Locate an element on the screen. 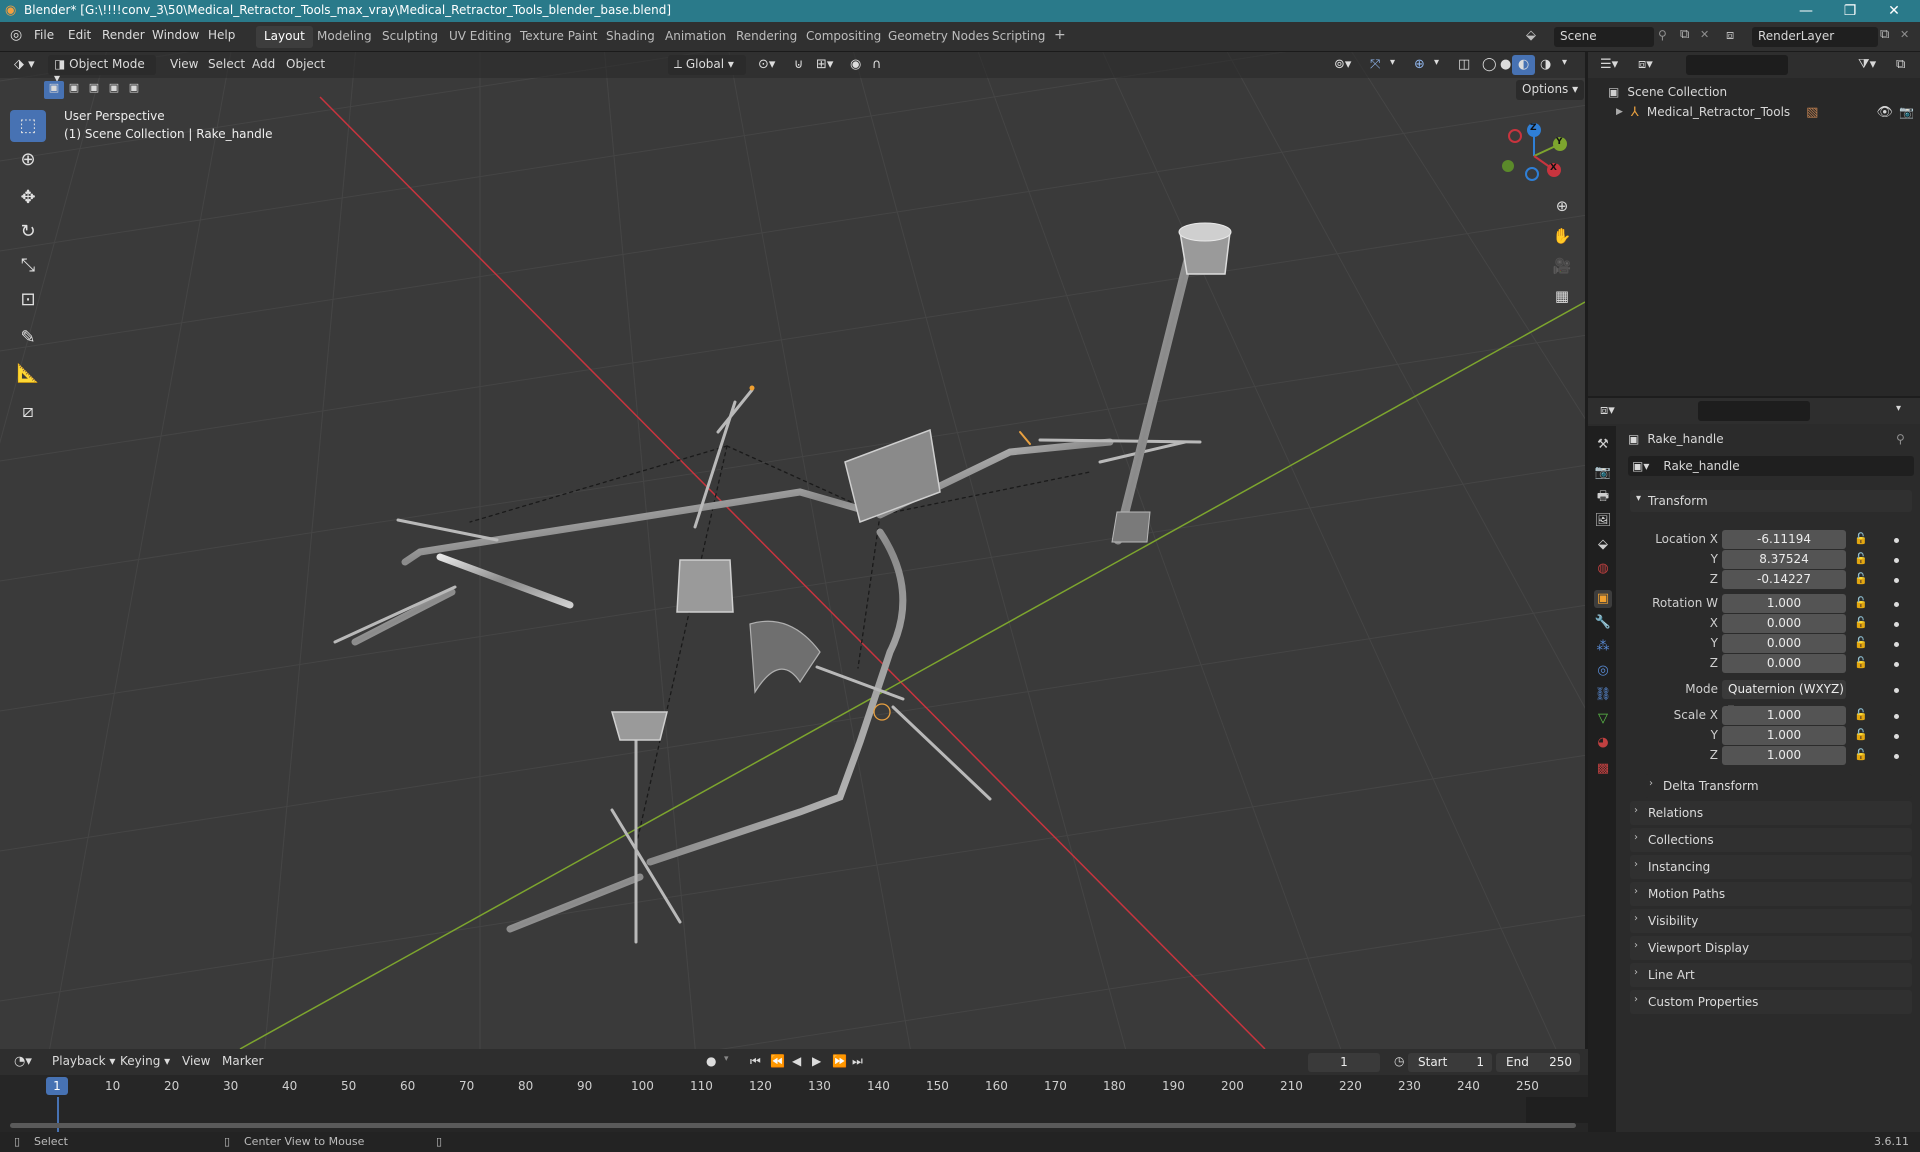 The width and height of the screenshot is (1920, 1152). select-subtract-icon: ▣ is located at coordinates (94, 90).